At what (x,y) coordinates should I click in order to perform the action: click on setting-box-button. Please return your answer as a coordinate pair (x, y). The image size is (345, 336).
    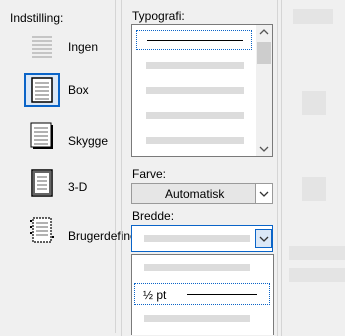
    Looking at the image, I should click on (42, 90).